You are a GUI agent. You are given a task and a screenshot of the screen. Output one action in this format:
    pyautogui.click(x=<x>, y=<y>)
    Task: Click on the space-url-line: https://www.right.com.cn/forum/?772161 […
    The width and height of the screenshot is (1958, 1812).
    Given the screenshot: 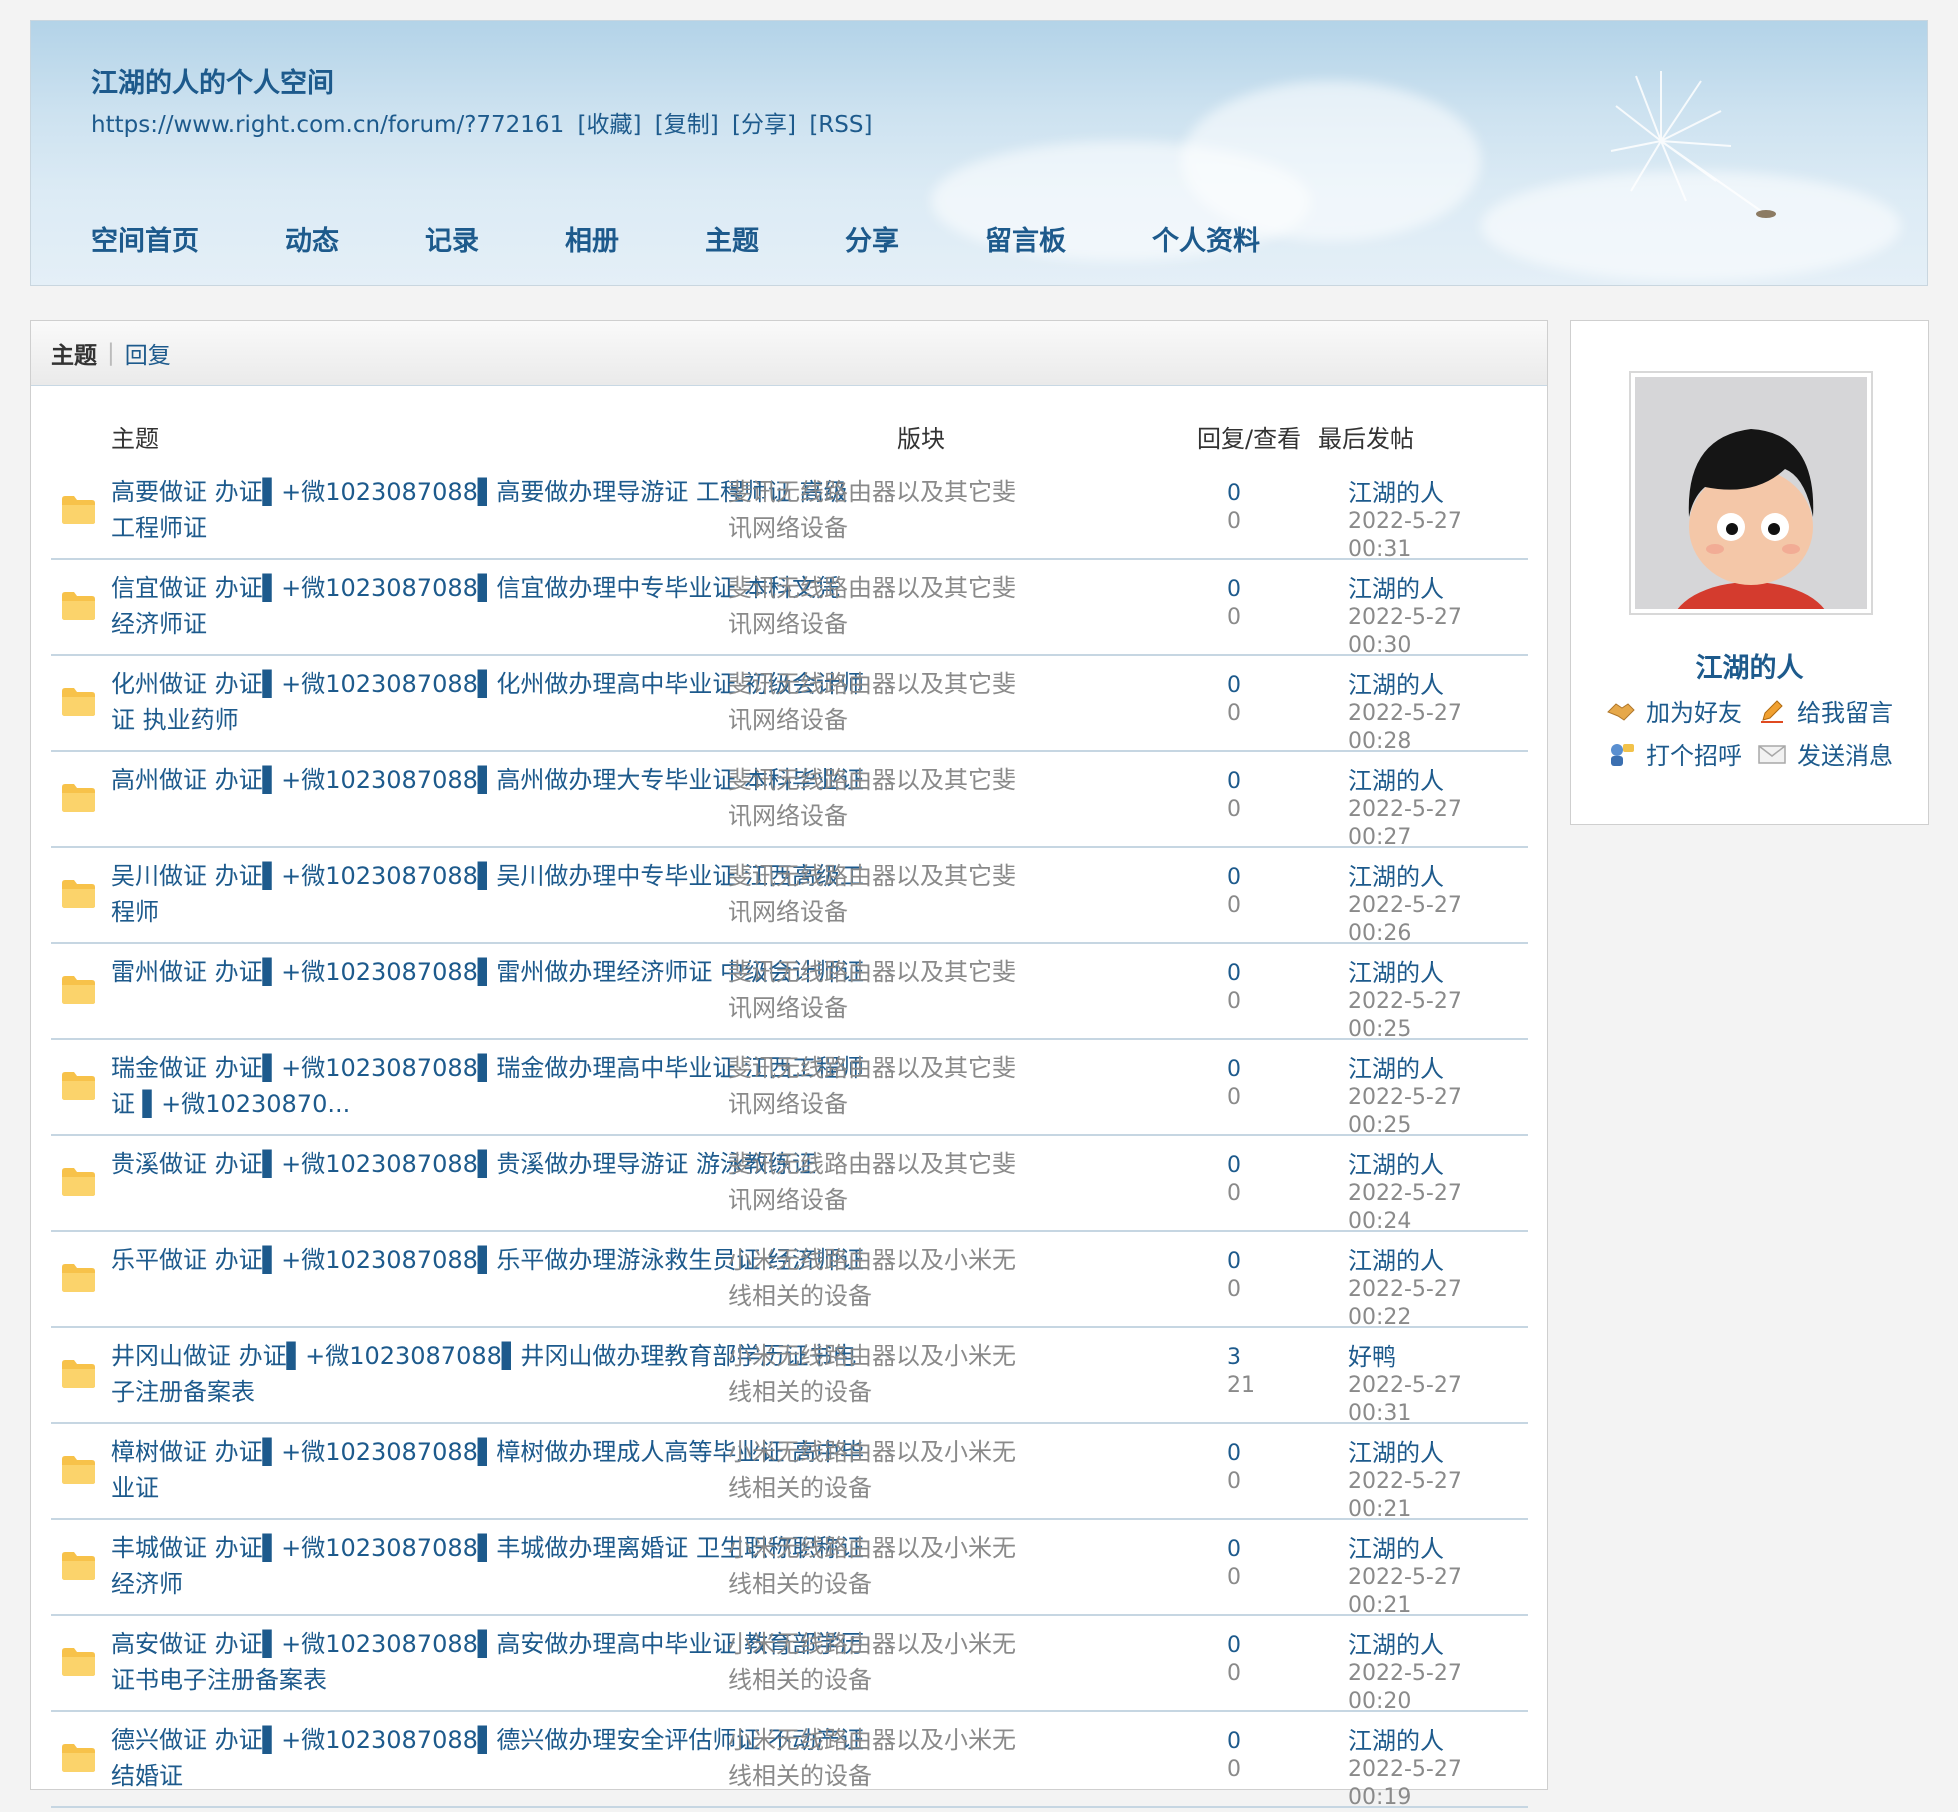 What is the action you would take?
    pyautogui.click(x=484, y=122)
    